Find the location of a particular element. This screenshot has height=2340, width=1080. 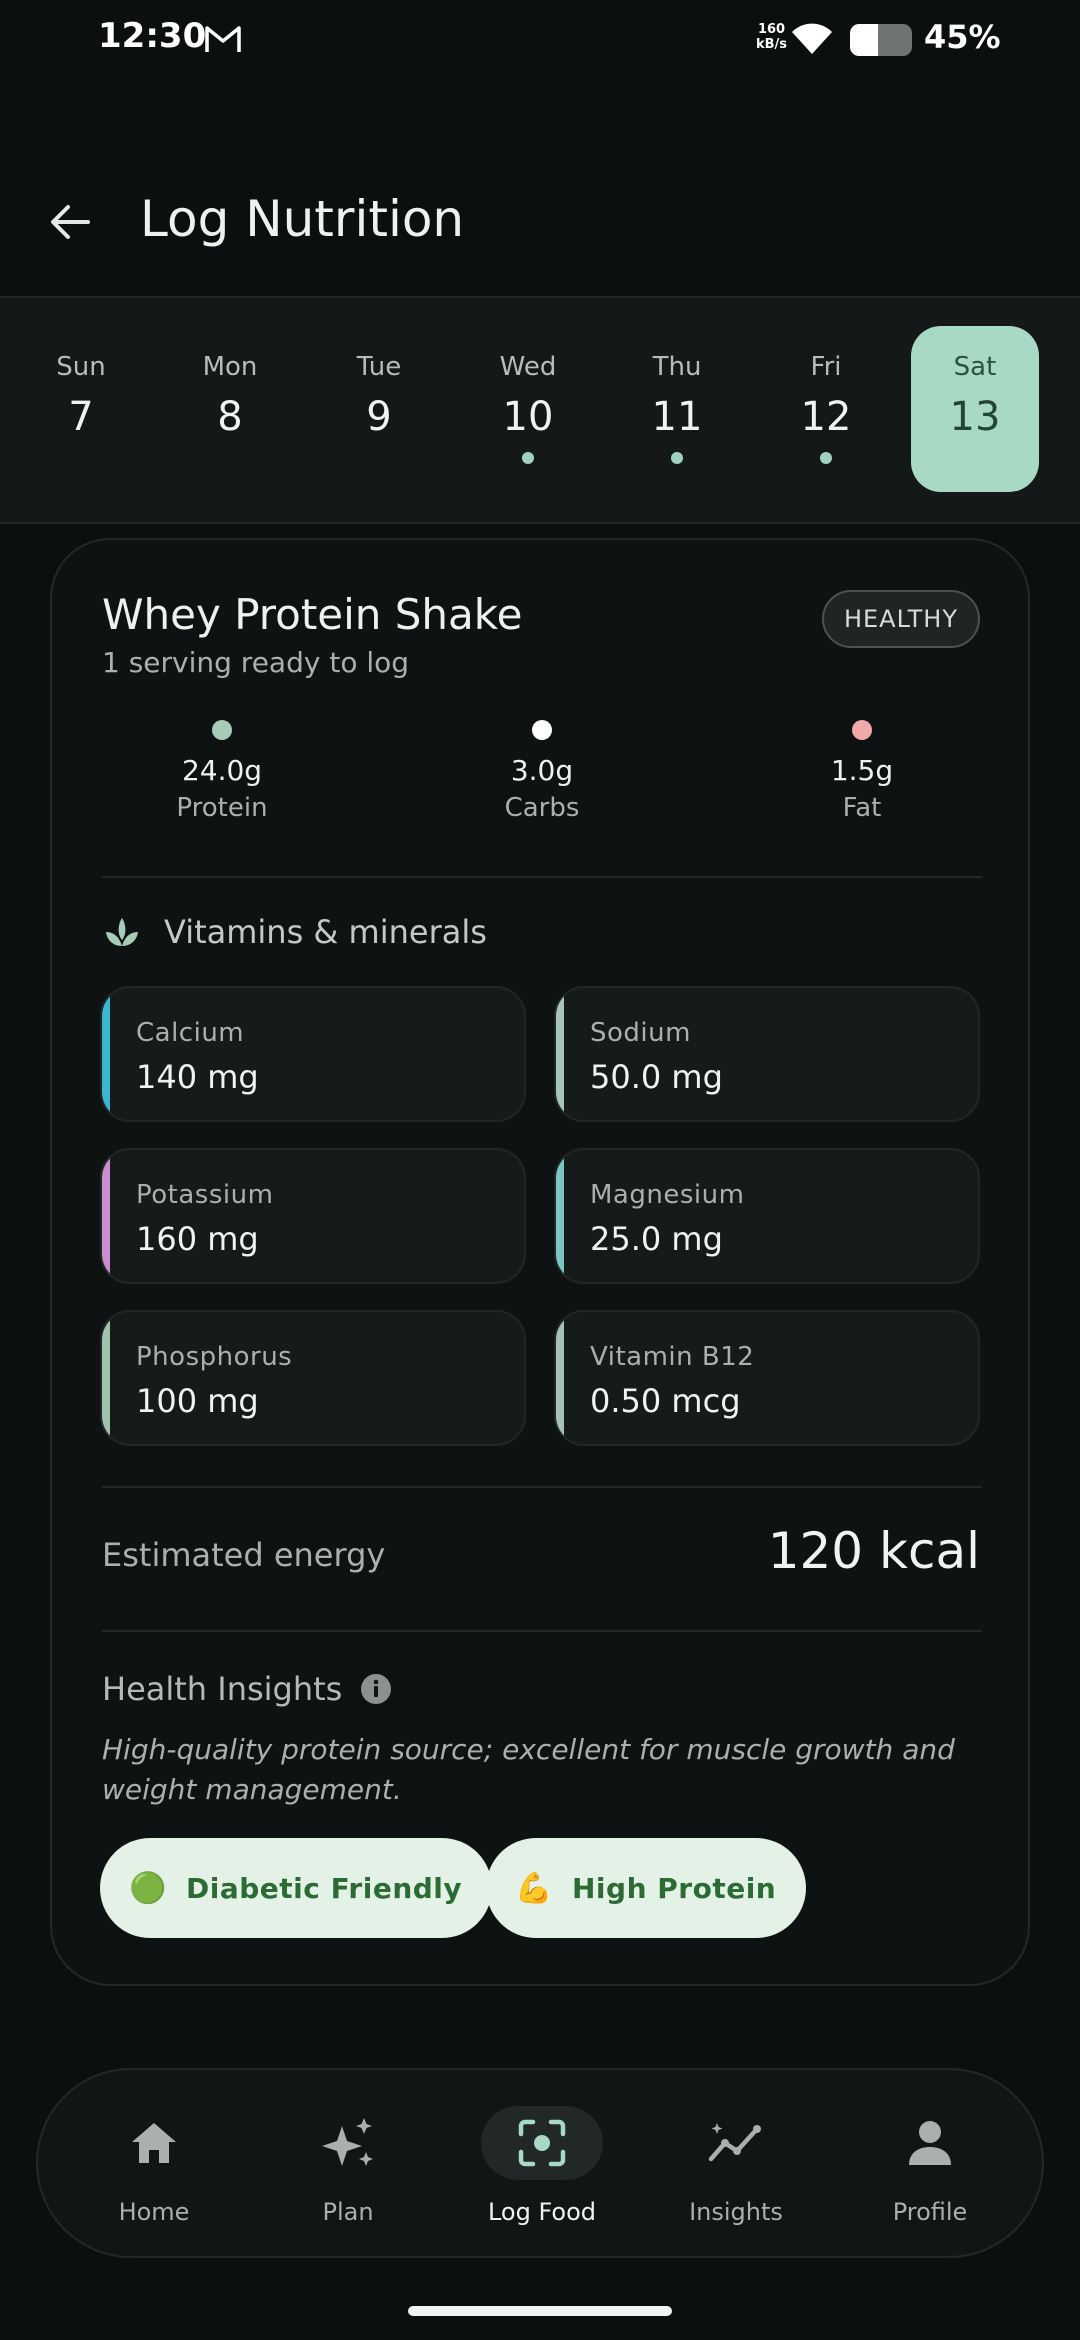

protein-dot is located at coordinates (222, 730).